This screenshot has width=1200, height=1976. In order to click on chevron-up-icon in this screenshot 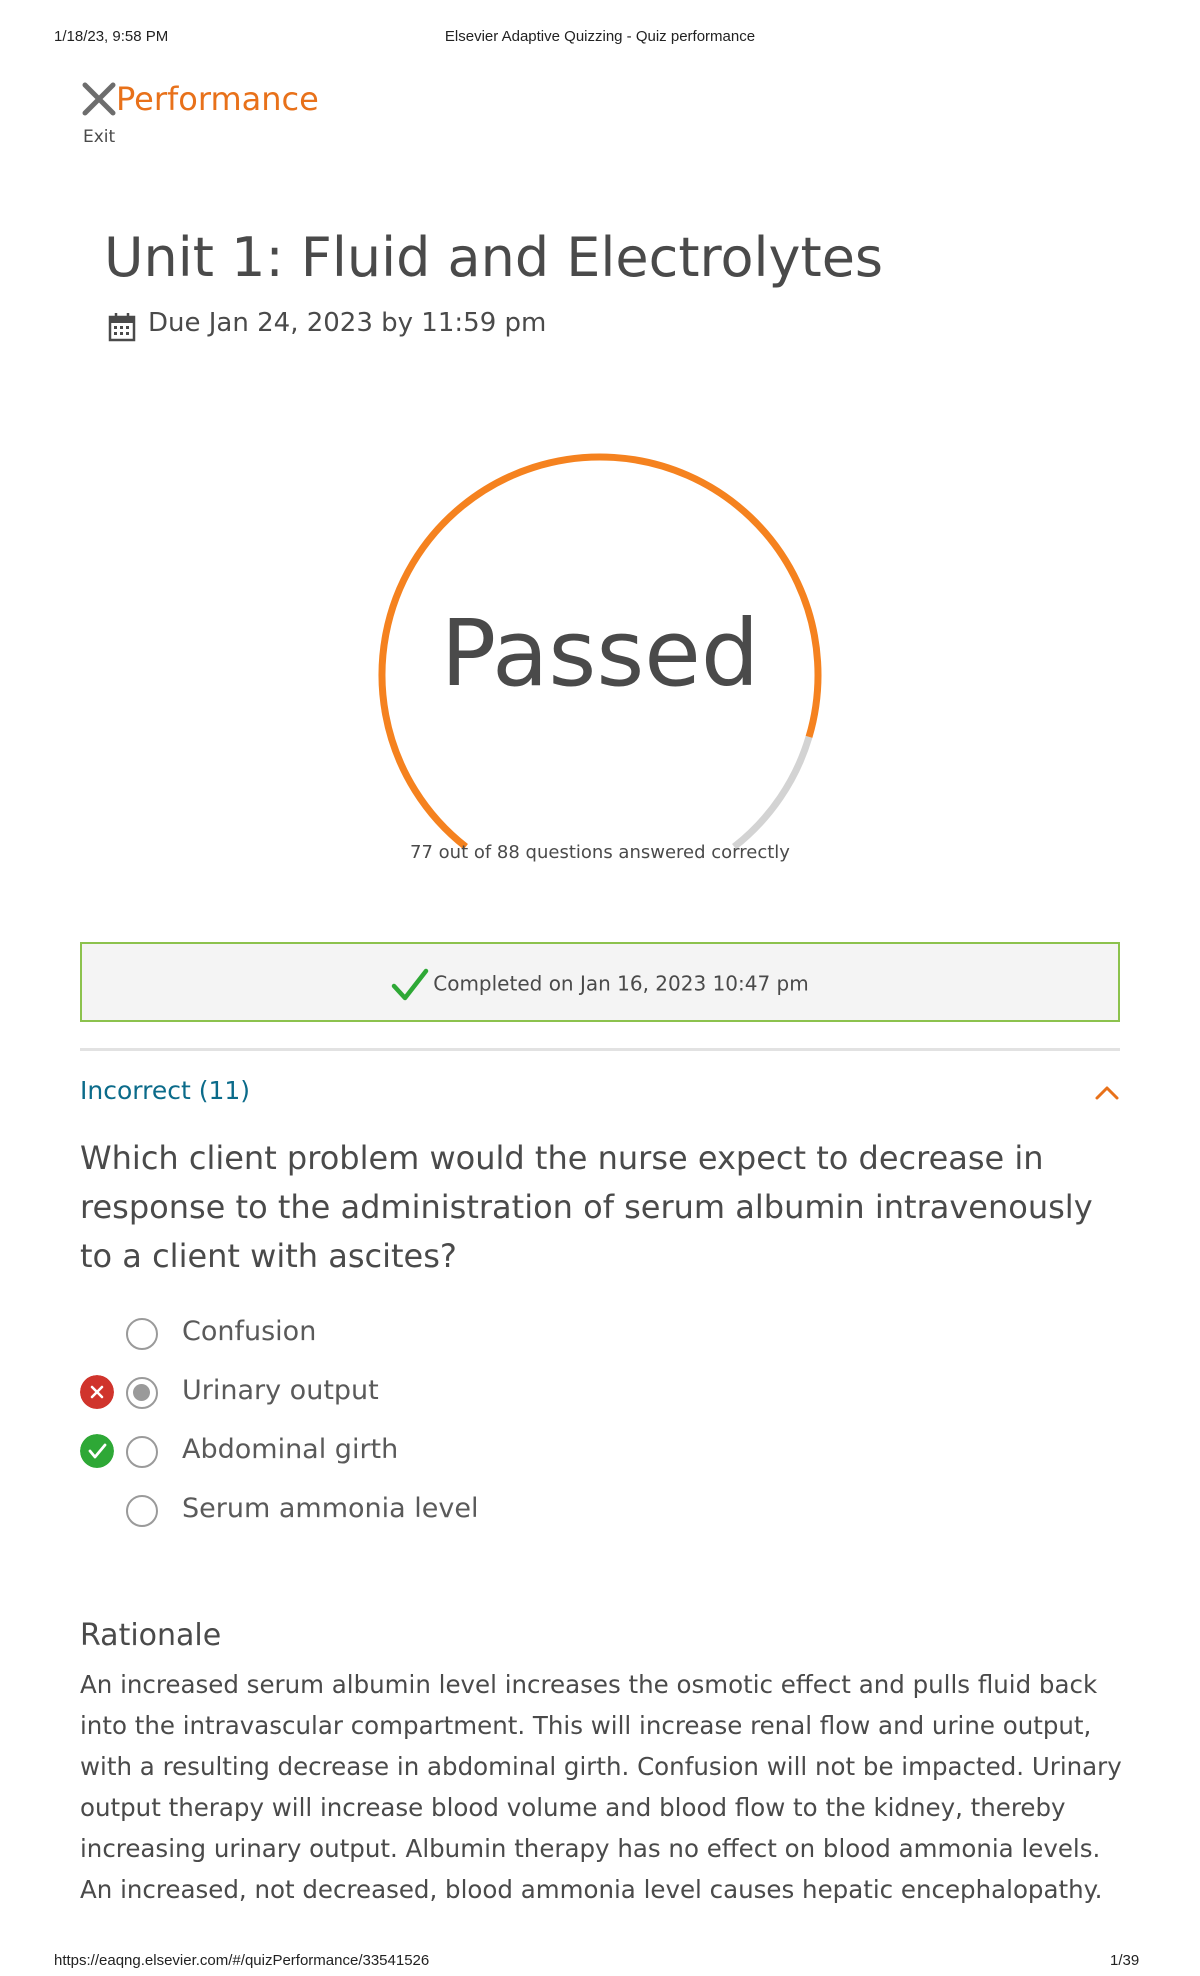, I will do `click(1107, 1093)`.